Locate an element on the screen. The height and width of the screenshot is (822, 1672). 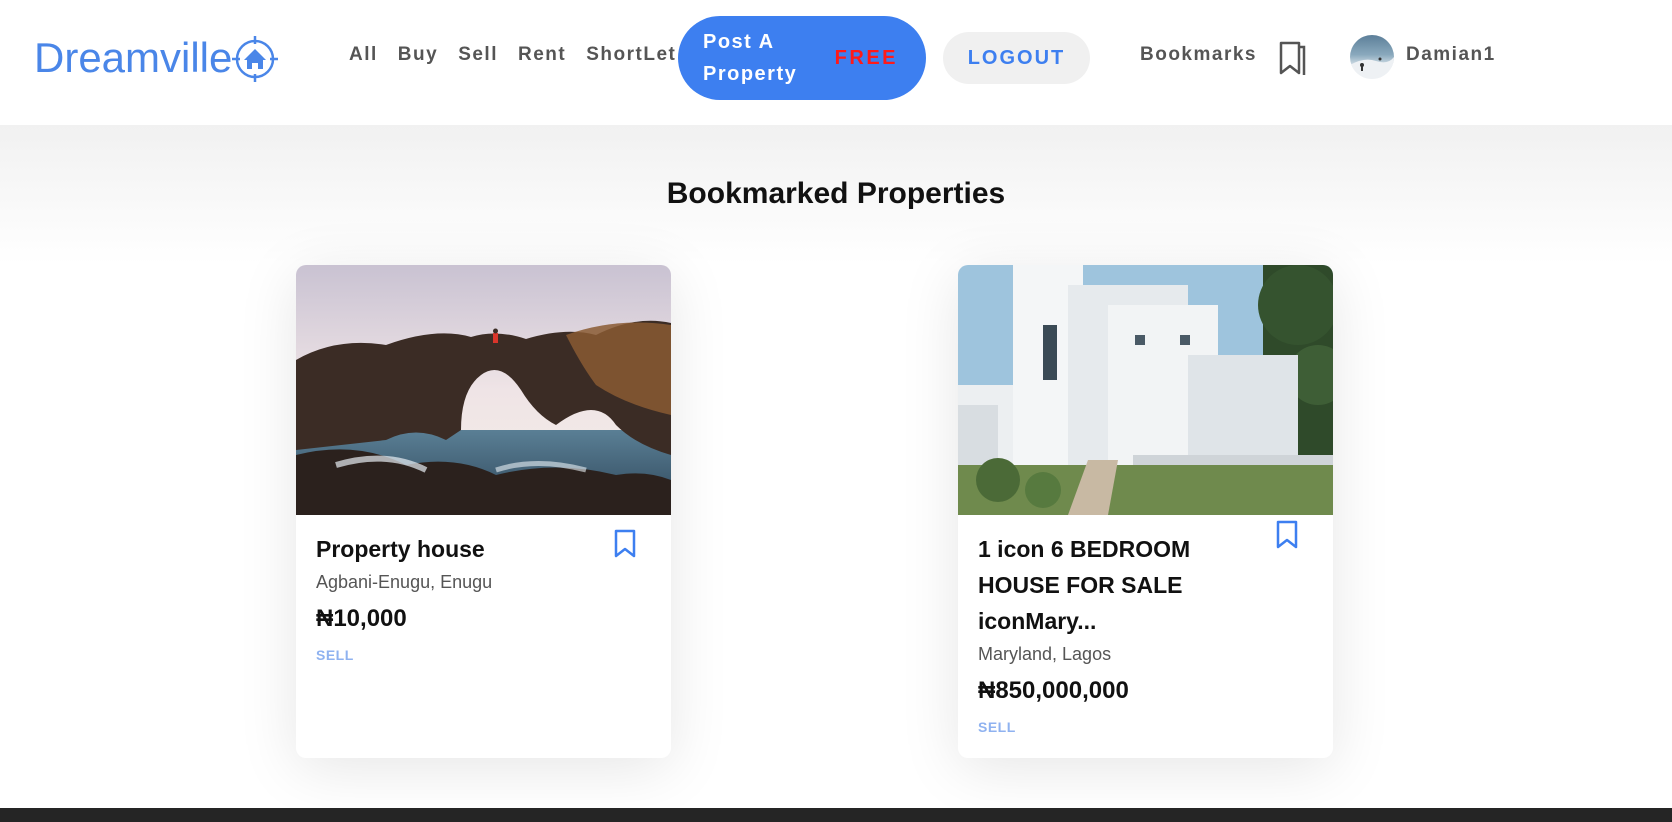
post-property-button: Post A Property FREE is located at coordinates (802, 58).